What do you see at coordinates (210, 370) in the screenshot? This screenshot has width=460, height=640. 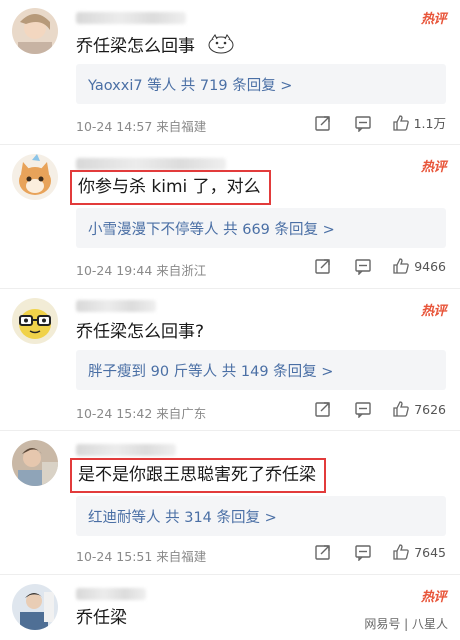 I see `reply-summary-text: 胖子瘦到 90 斤等人 共 149 条回复 >` at bounding box center [210, 370].